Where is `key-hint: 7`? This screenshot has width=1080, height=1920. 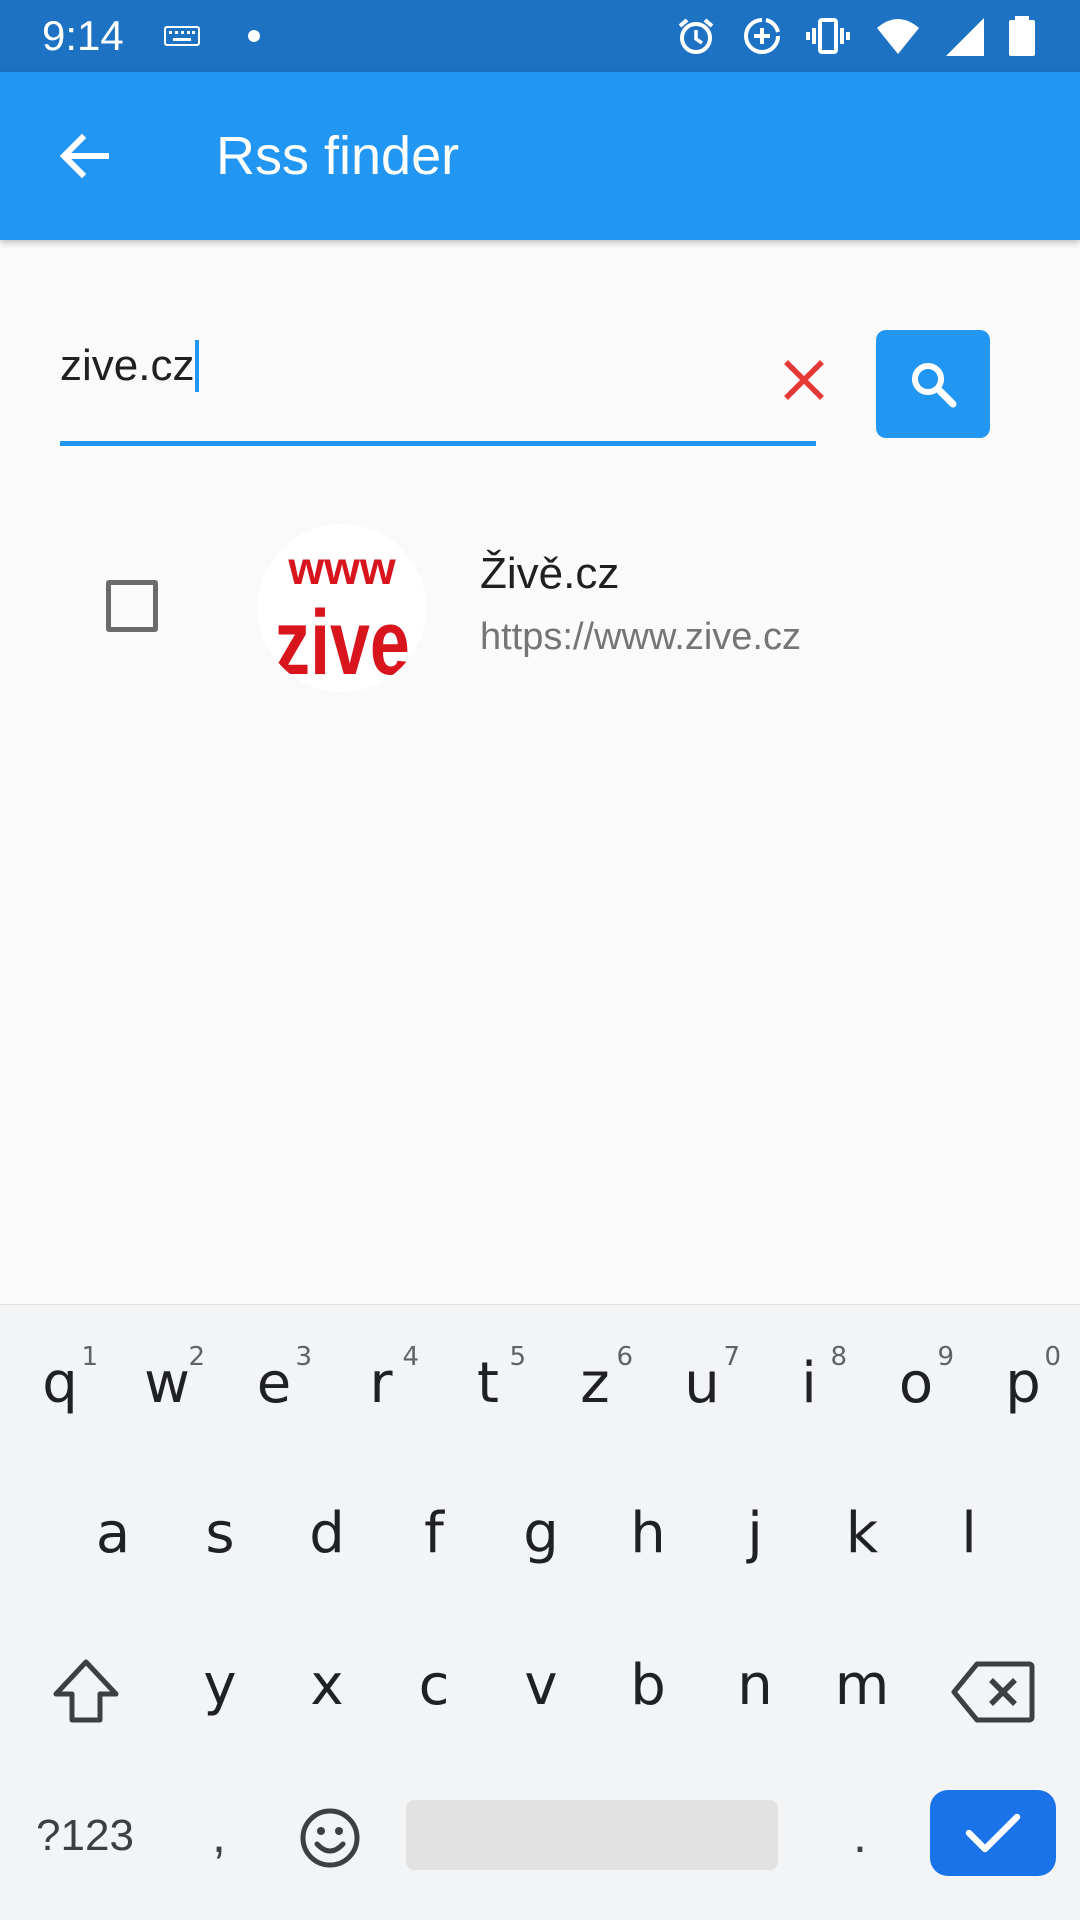
key-hint: 7 is located at coordinates (731, 1357).